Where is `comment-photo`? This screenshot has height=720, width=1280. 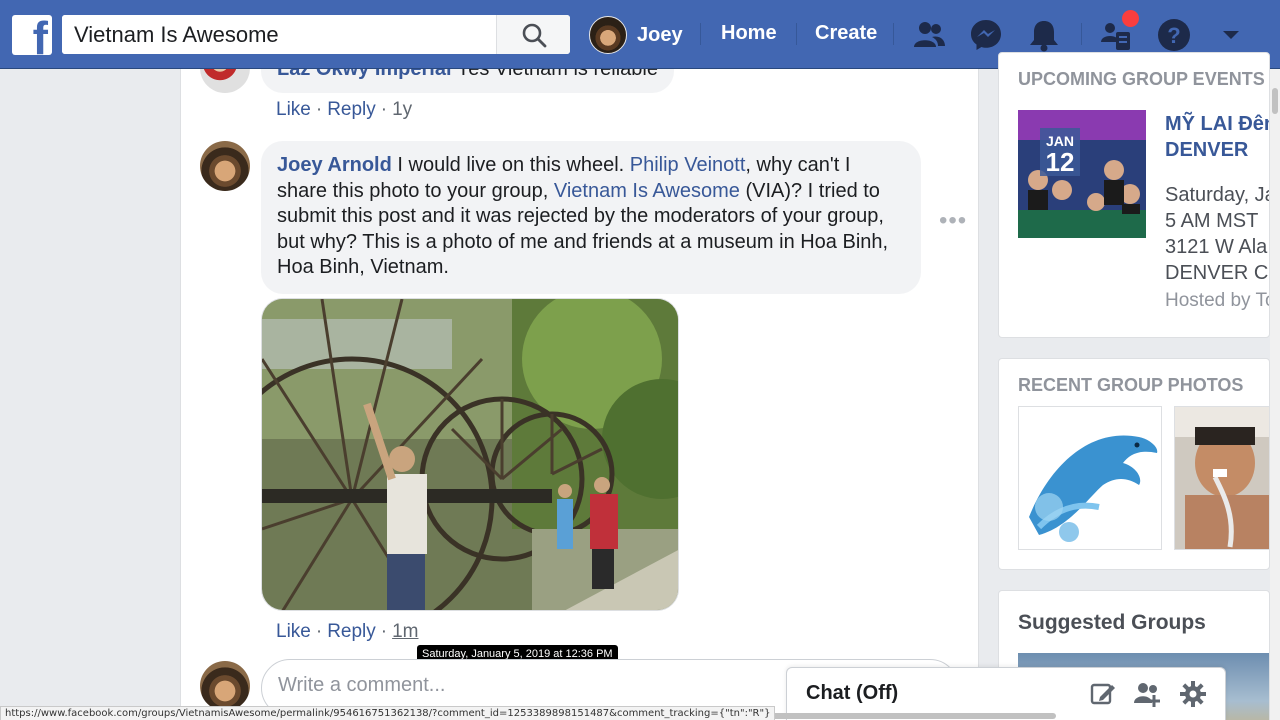
comment-photo is located at coordinates (470, 454).